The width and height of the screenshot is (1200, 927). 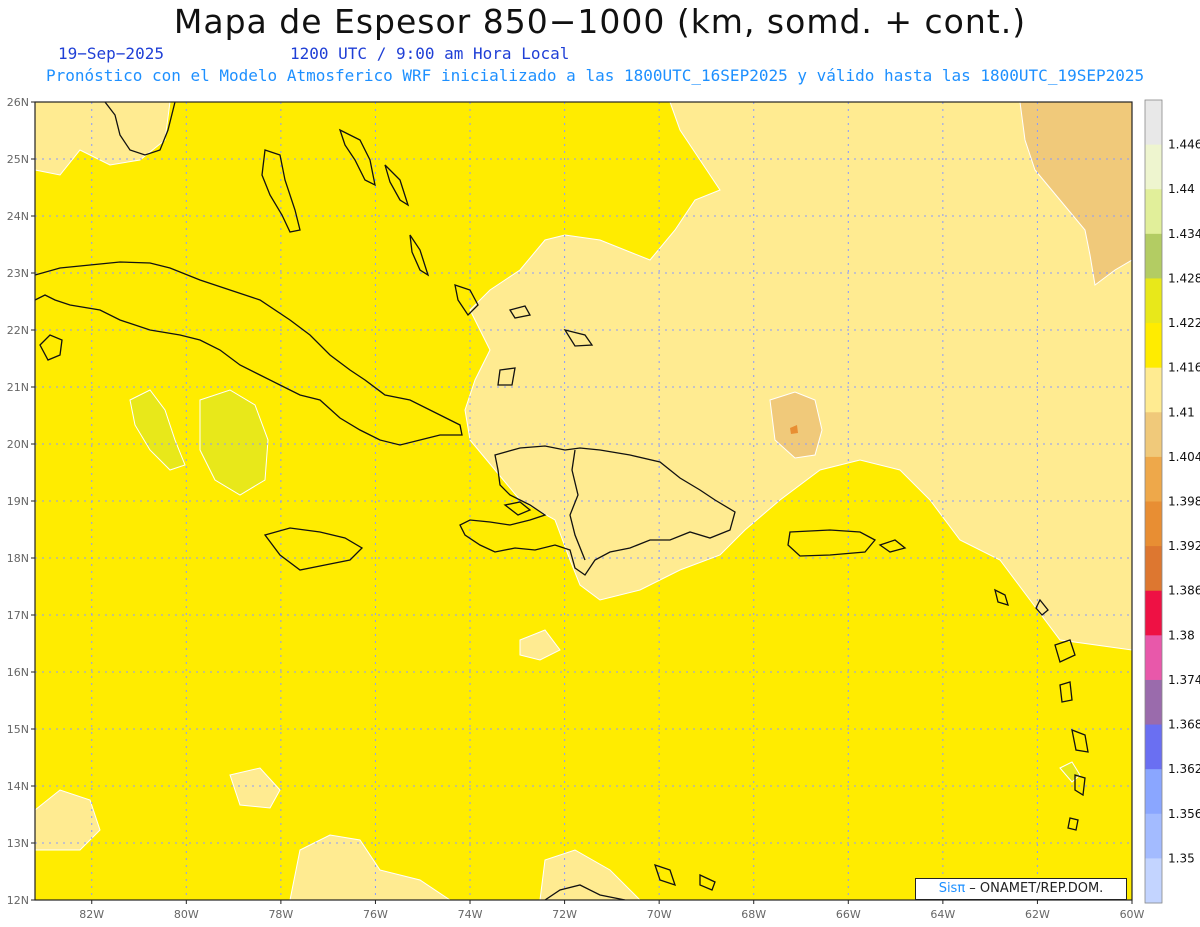 What do you see at coordinates (470, 914) in the screenshot?
I see `lon-tick-label: 74W` at bounding box center [470, 914].